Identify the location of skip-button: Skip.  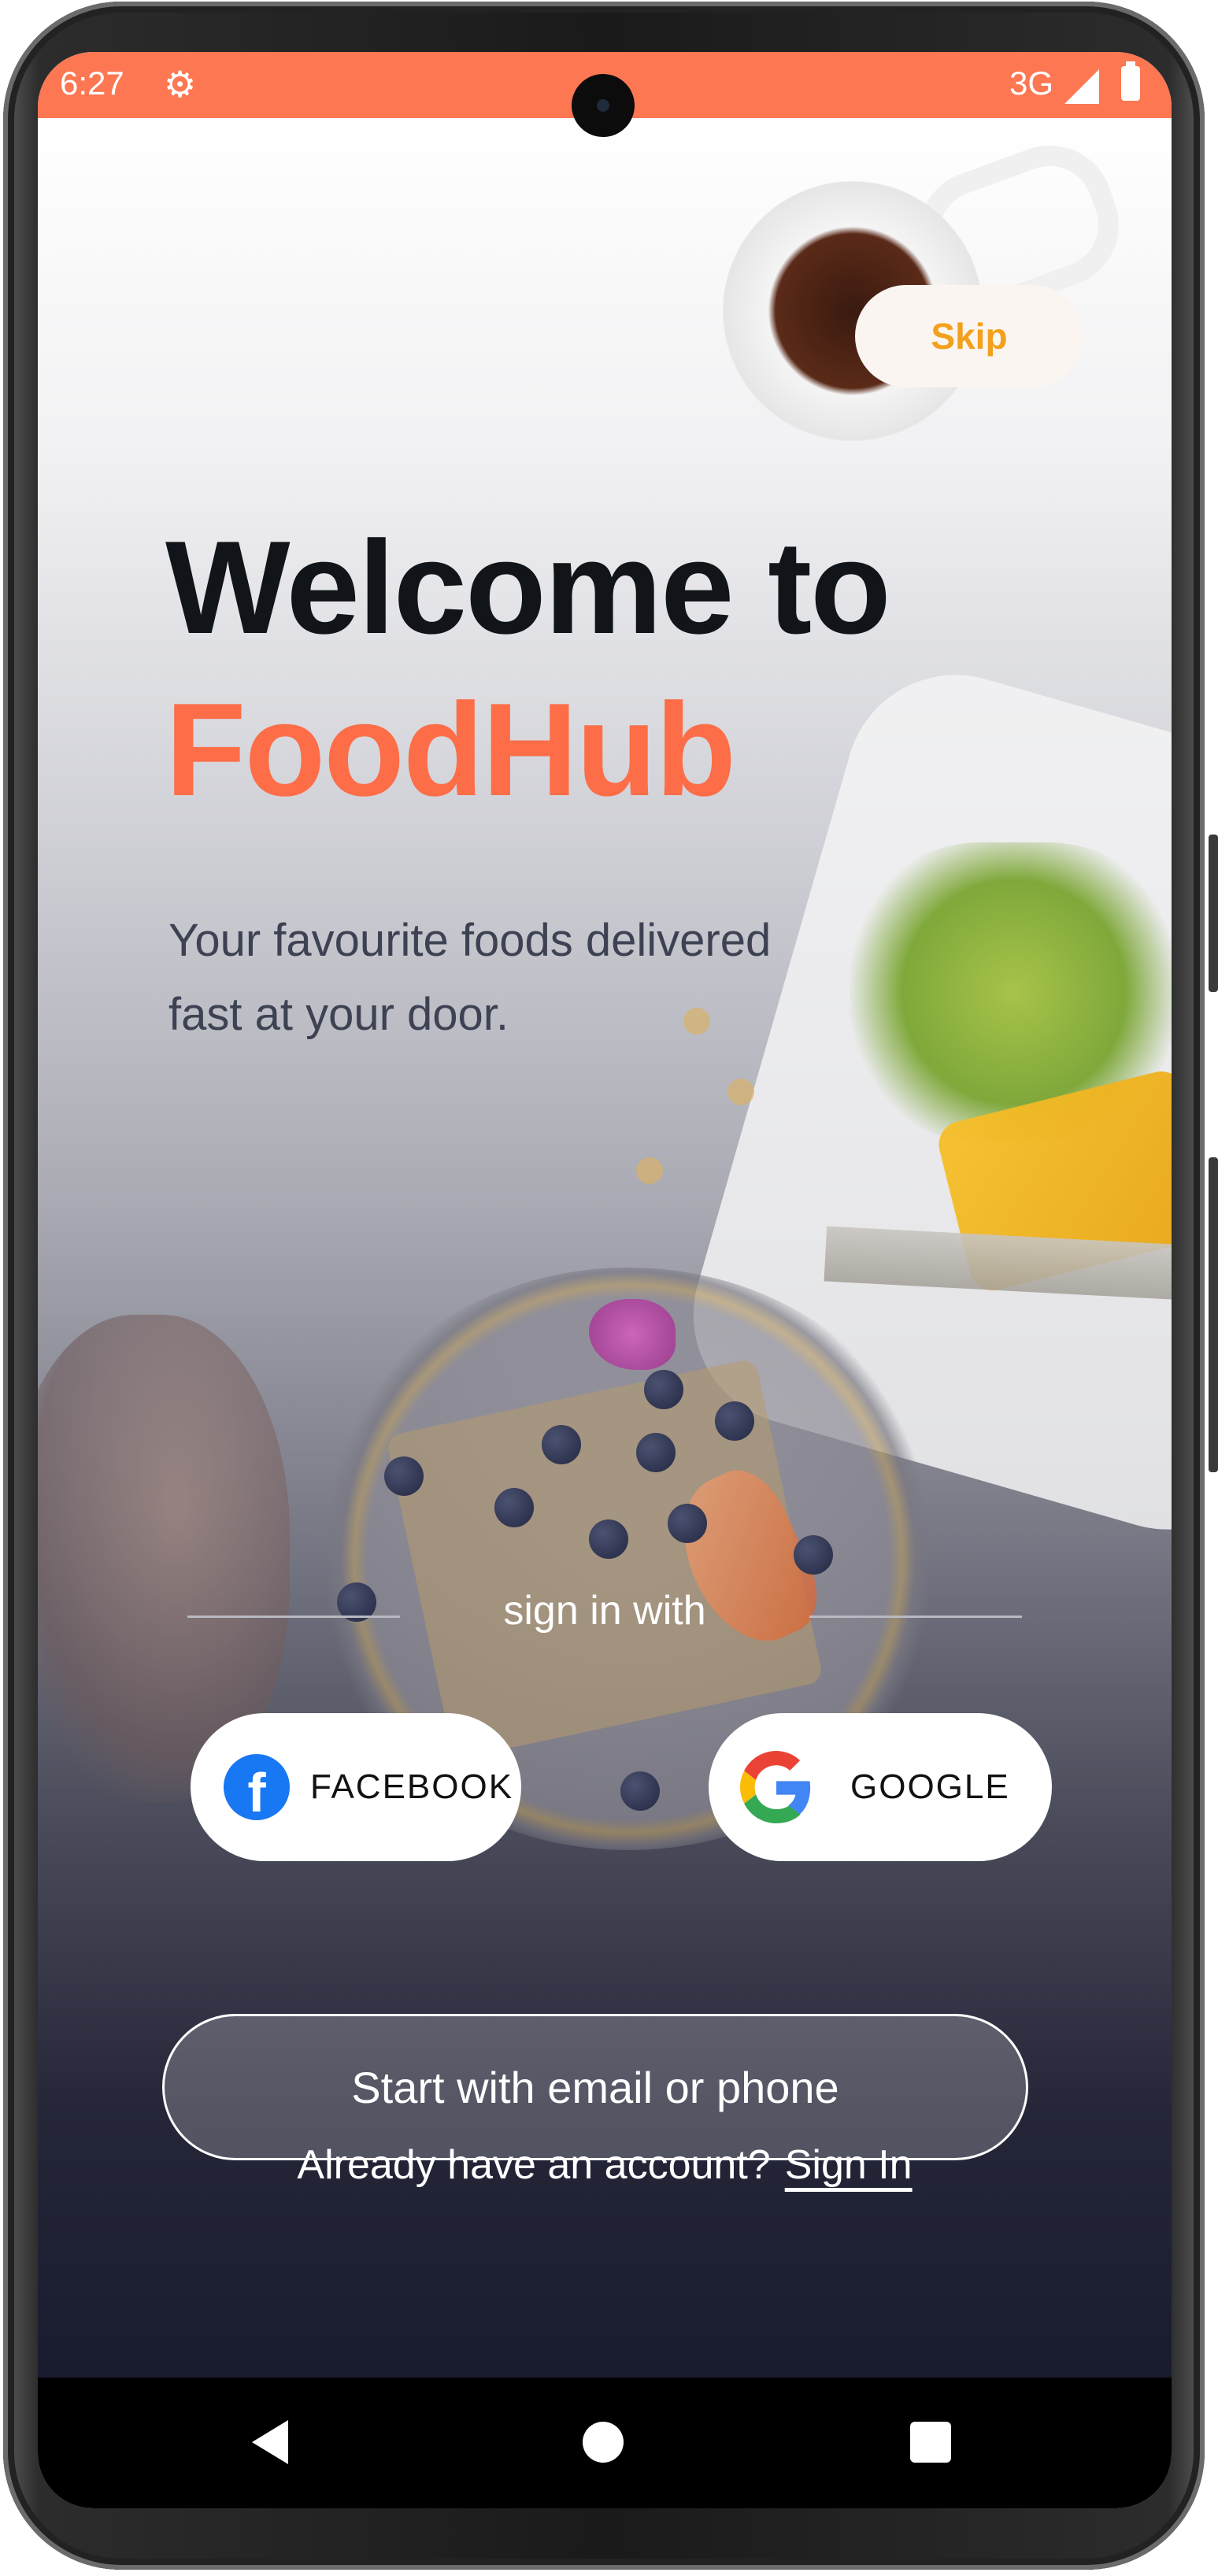
(969, 336).